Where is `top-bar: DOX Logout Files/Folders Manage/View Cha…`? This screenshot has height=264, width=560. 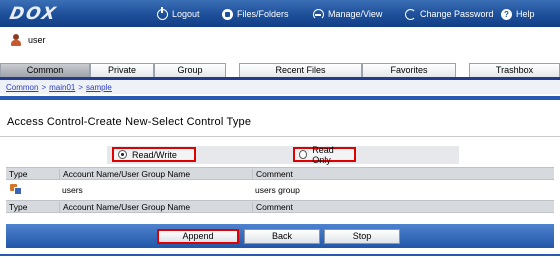
top-bar: DOX Logout Files/Folders Manage/View Cha… is located at coordinates (280, 13).